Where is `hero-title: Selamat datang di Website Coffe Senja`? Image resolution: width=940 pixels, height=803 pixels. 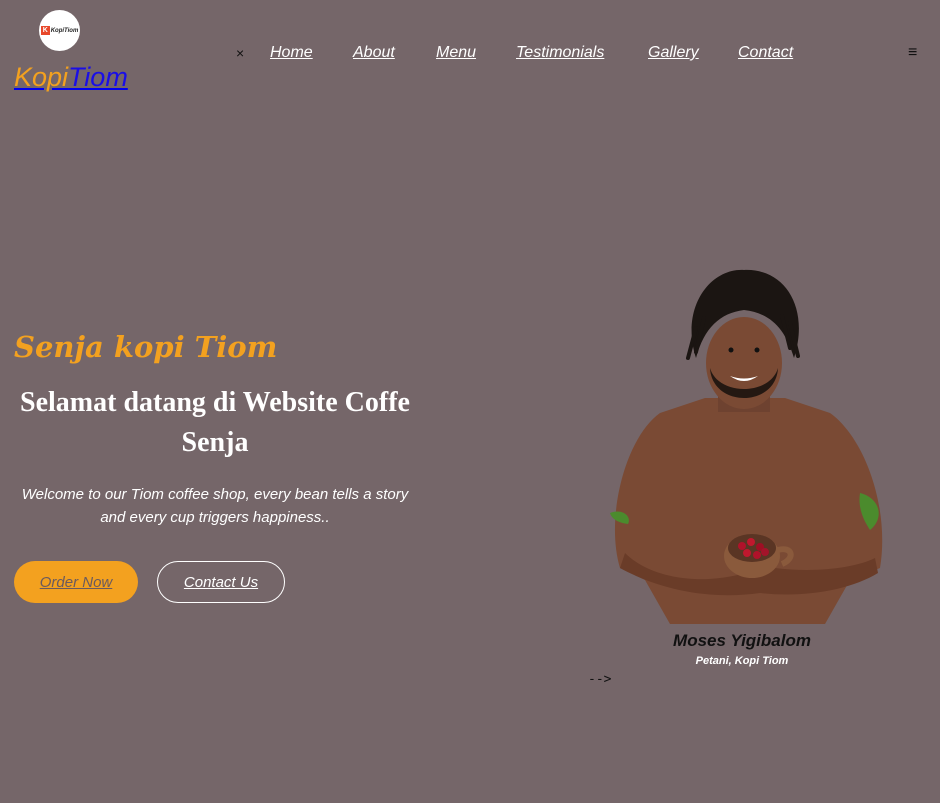 hero-title: Selamat datang di Website Coffe Senja is located at coordinates (215, 422).